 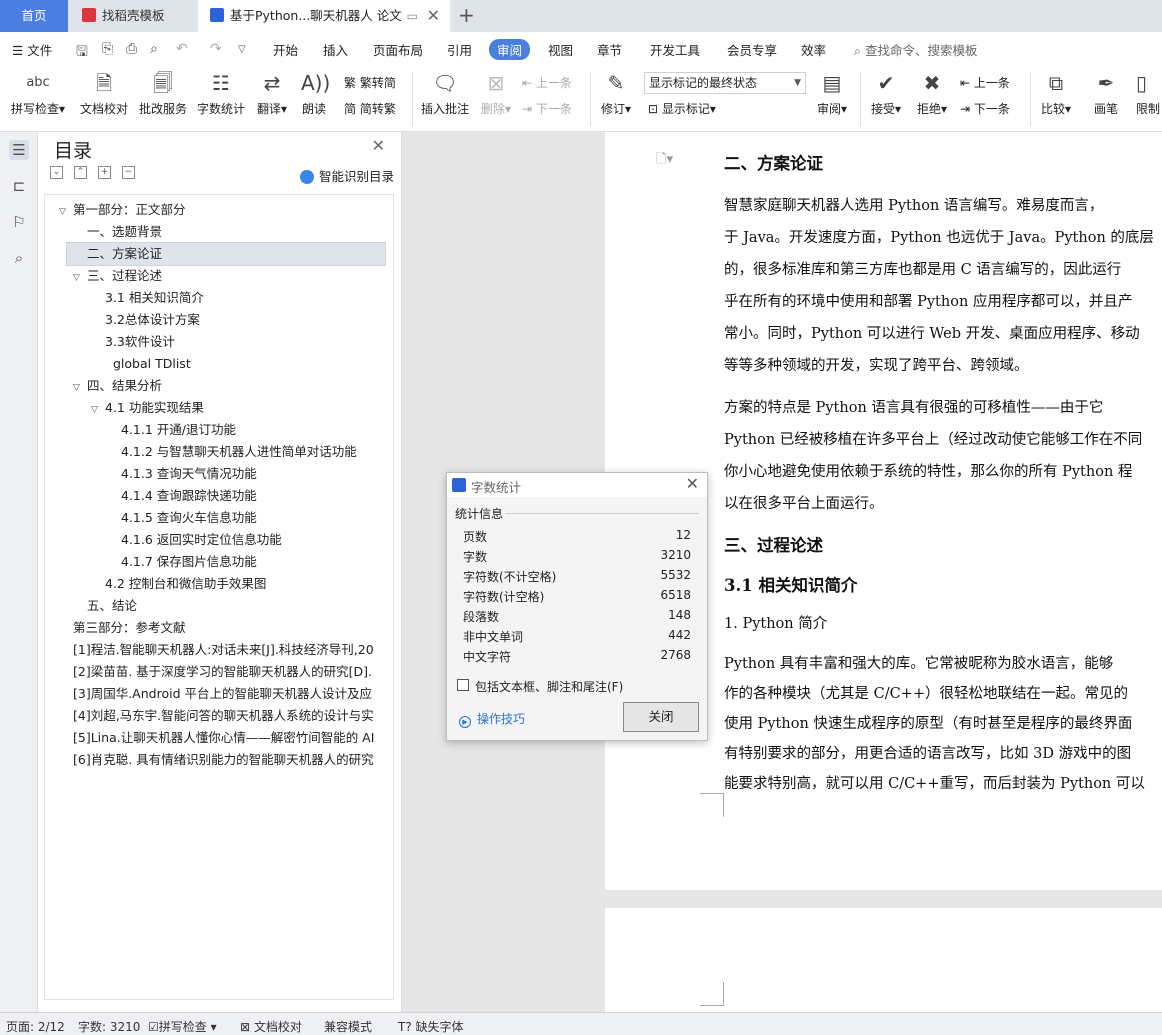 What do you see at coordinates (813, 49) in the screenshot?
I see `menu-efficiency: 效率` at bounding box center [813, 49].